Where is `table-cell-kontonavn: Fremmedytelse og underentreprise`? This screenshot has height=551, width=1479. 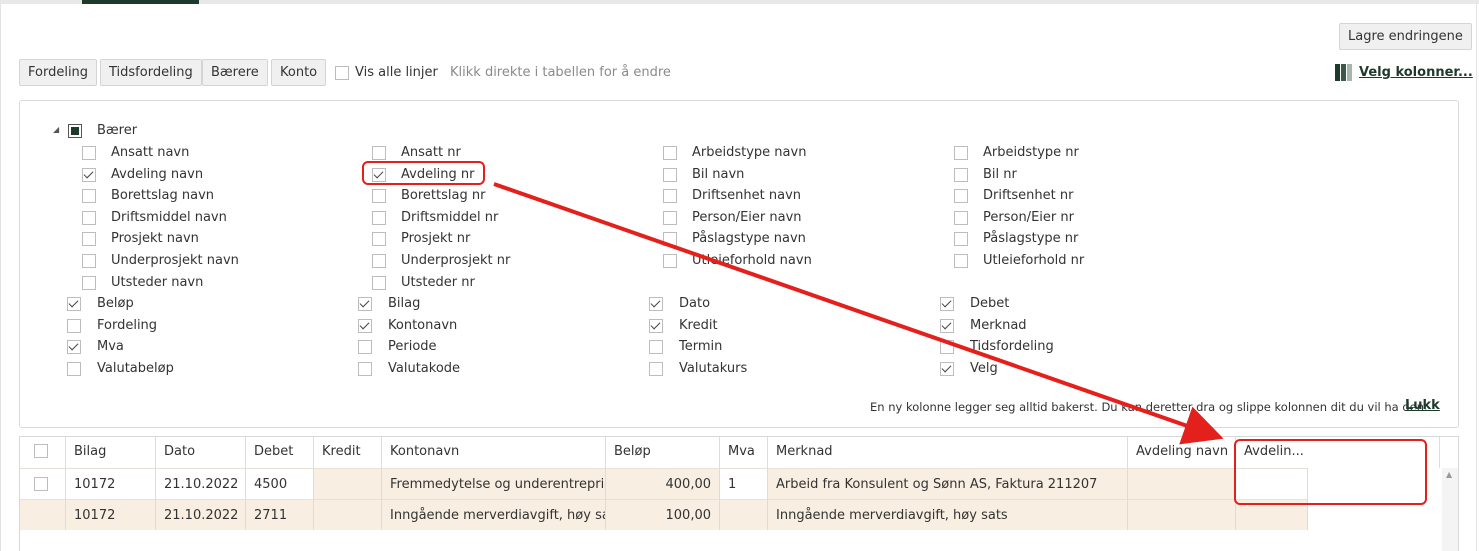 table-cell-kontonavn: Fremmedytelse og underentreprise is located at coordinates (494, 483).